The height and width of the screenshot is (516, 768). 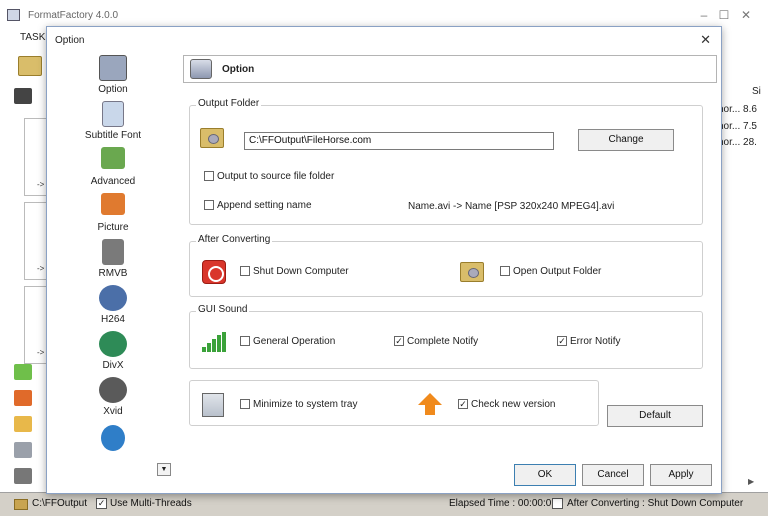 What do you see at coordinates (33, 37) in the screenshot?
I see `task-label: TASK` at bounding box center [33, 37].